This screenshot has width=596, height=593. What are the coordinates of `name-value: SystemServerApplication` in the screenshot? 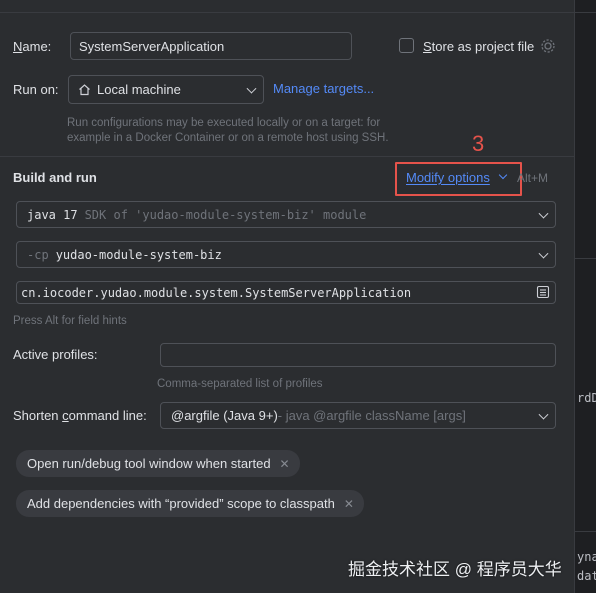 It's located at (152, 46).